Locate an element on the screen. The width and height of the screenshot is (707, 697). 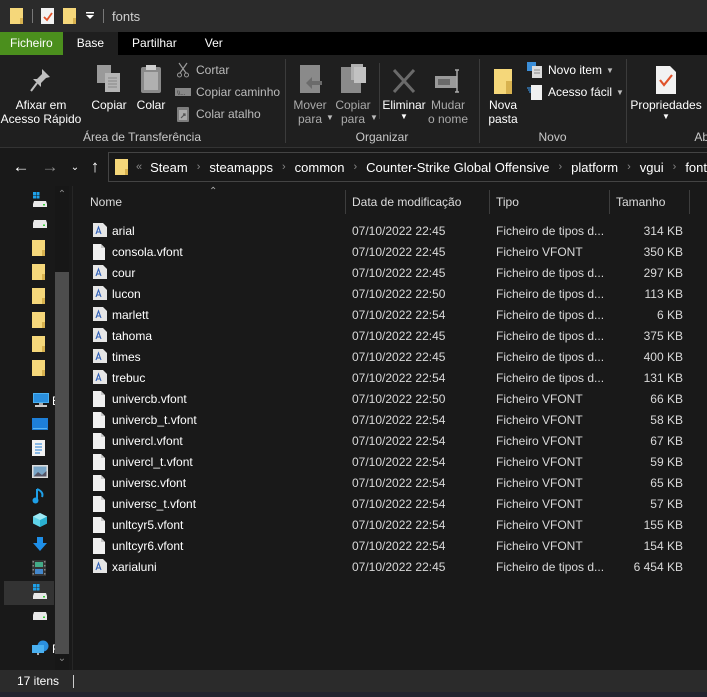
file-size: 113 KB is located at coordinates (663, 293).